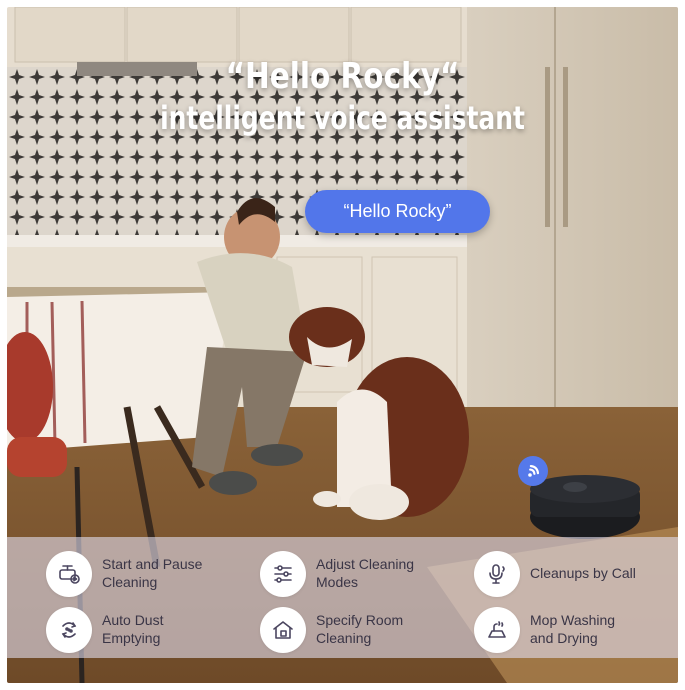 Image resolution: width=685 pixels, height=690 pixels. Describe the element at coordinates (283, 630) in the screenshot. I see `home-icon` at that location.